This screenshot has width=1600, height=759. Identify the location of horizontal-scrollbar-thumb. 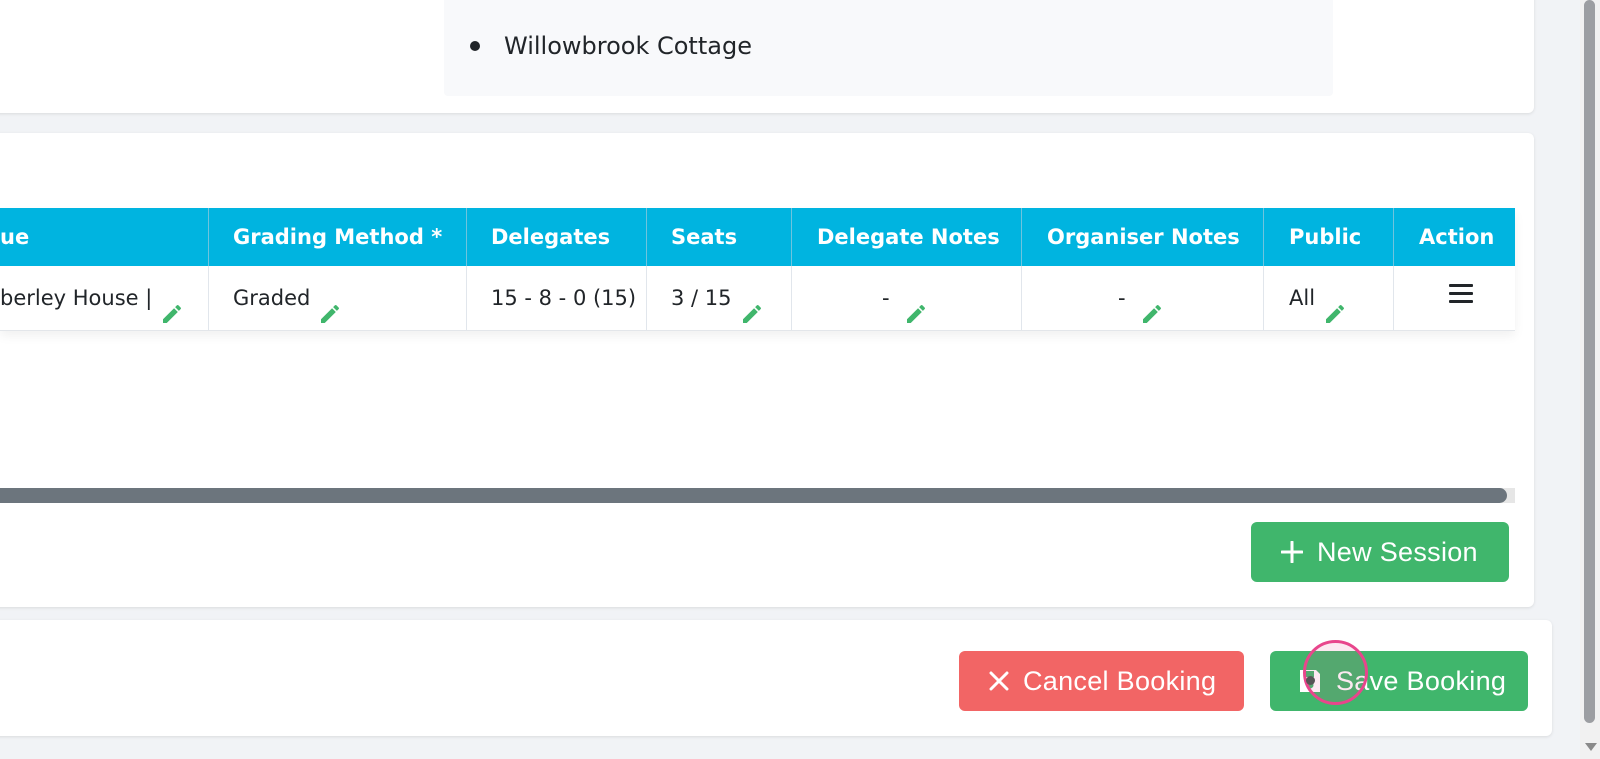
(753, 495).